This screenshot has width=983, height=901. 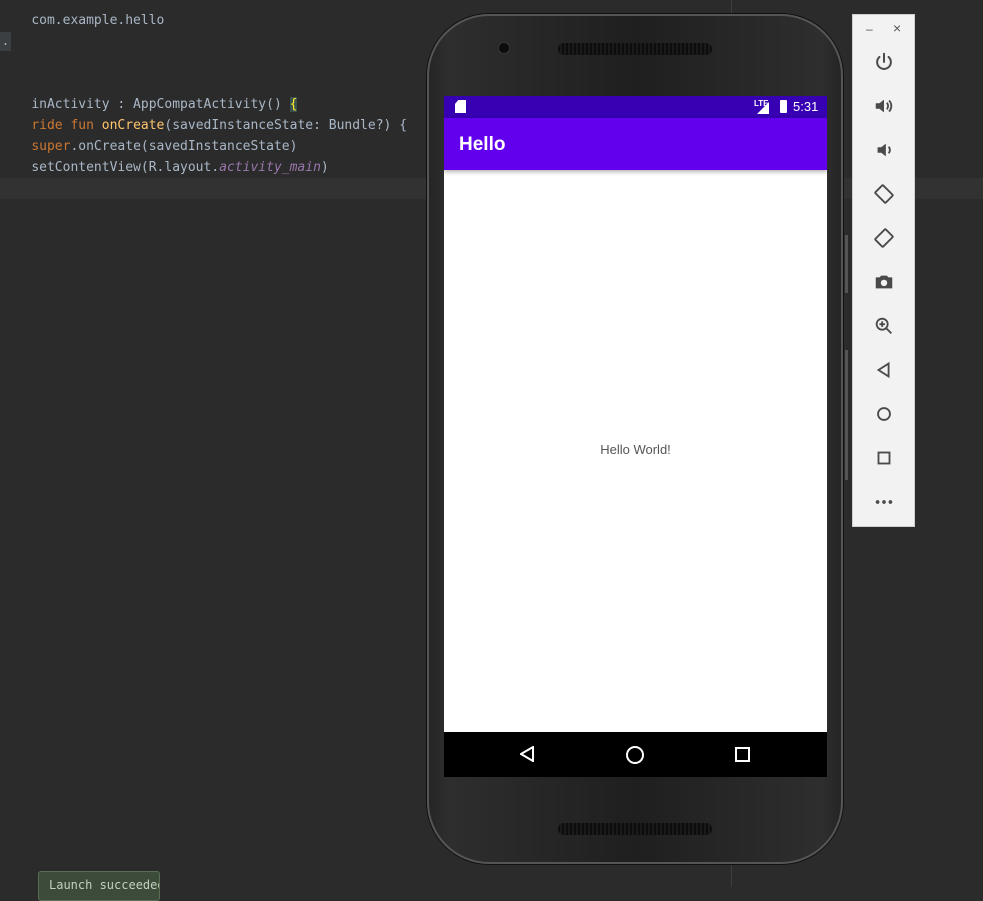 What do you see at coordinates (98, 20) in the screenshot?
I see `code-token: com.example.hello` at bounding box center [98, 20].